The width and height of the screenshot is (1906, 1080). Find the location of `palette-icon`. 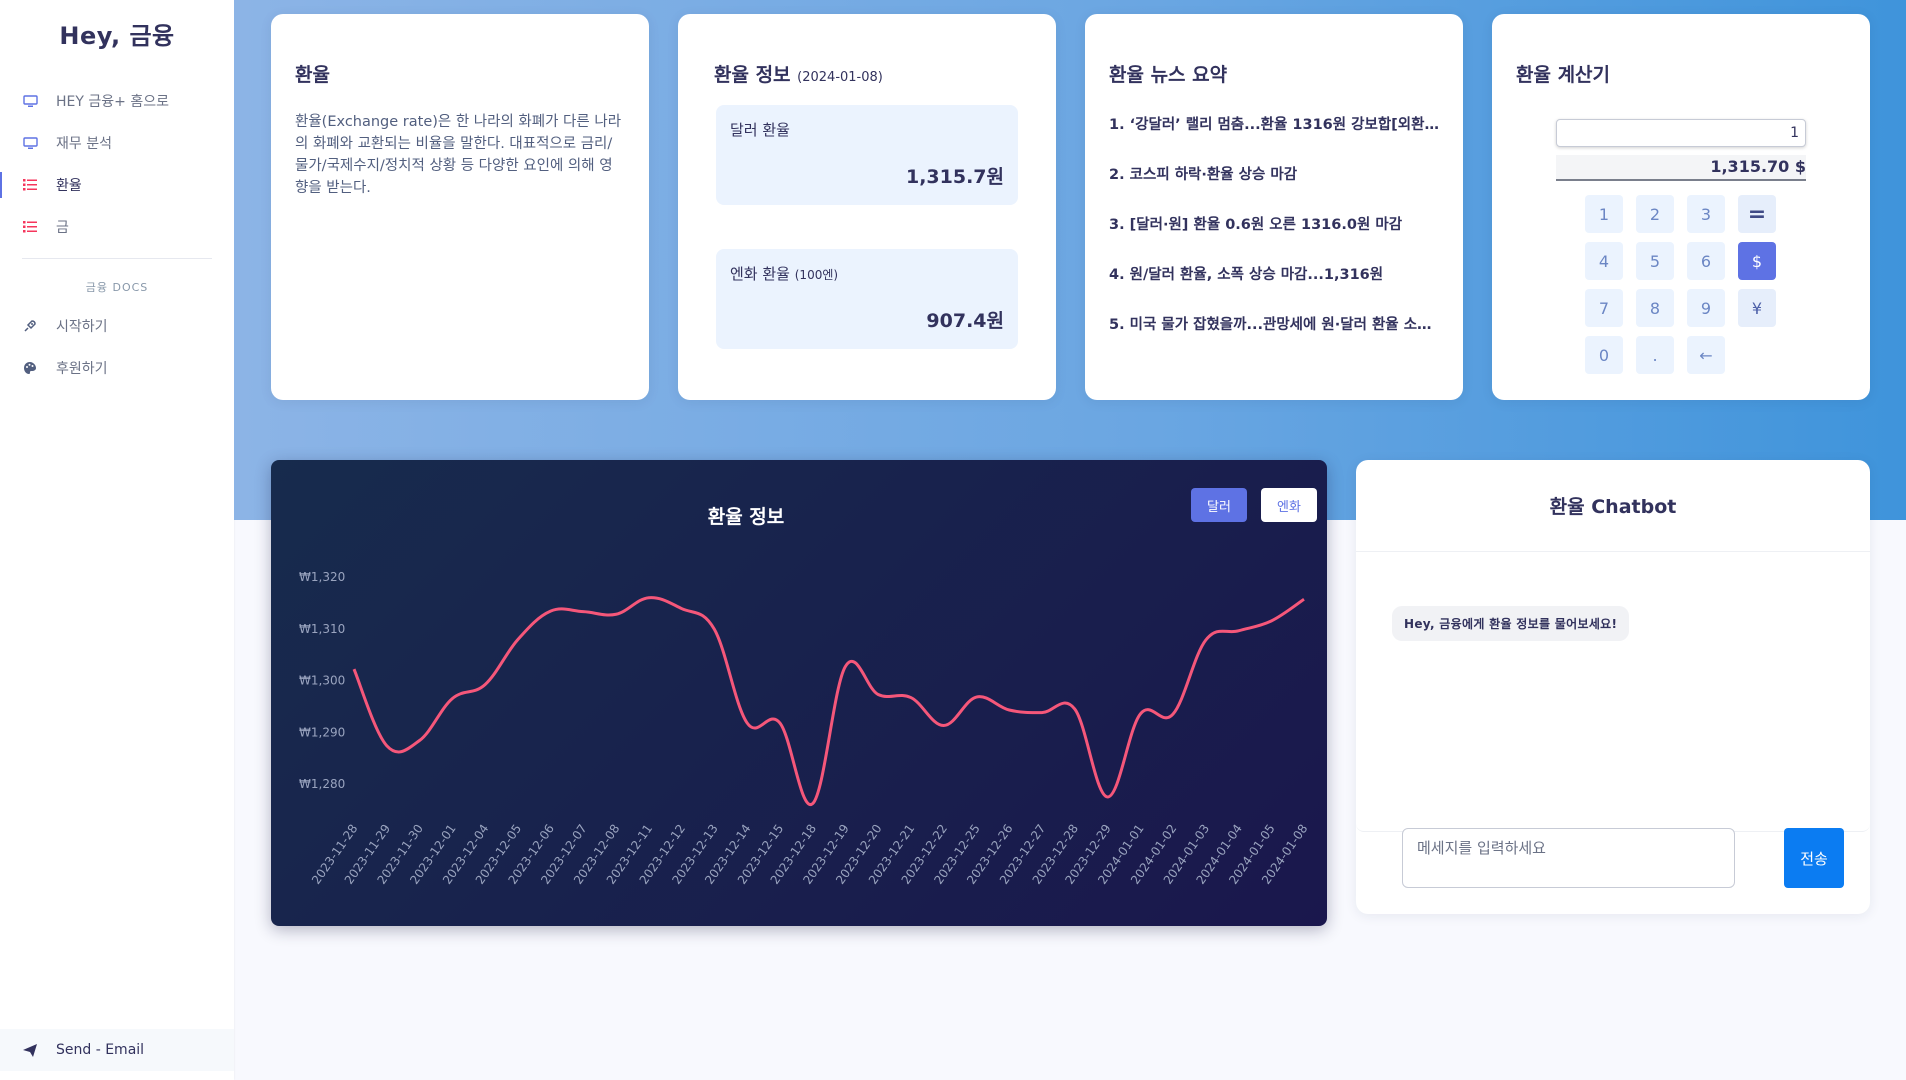

palette-icon is located at coordinates (30, 368).